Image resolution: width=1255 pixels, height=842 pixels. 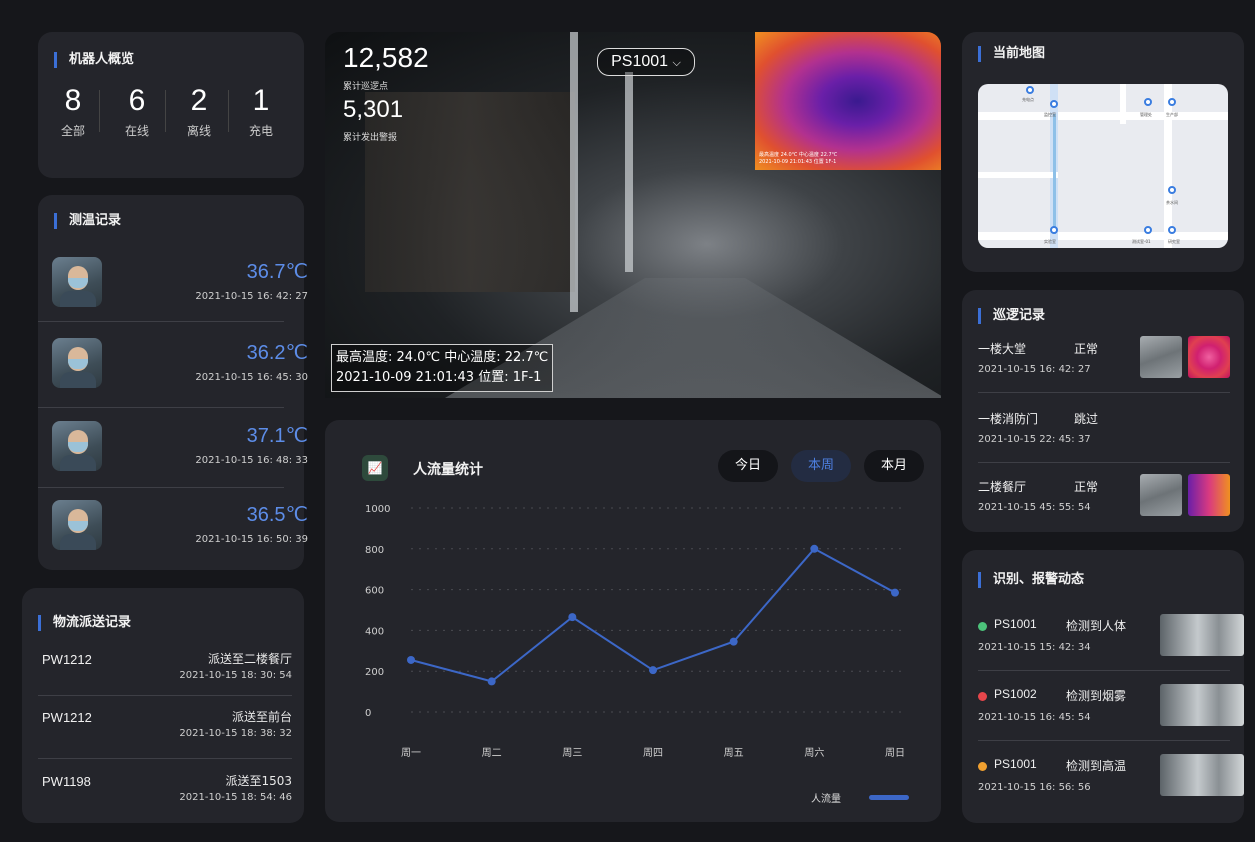 What do you see at coordinates (640, 61) in the screenshot?
I see `robot-select-value: PS1001` at bounding box center [640, 61].